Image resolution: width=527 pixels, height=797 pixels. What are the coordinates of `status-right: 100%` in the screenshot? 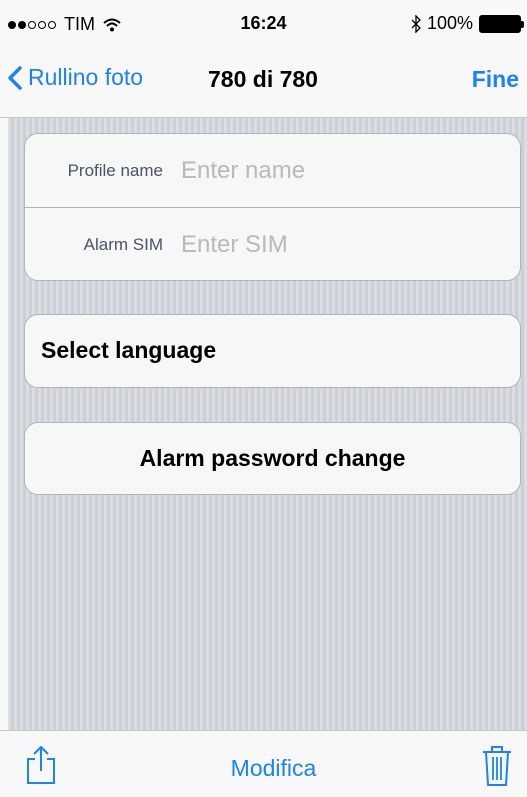 It's located at (467, 23).